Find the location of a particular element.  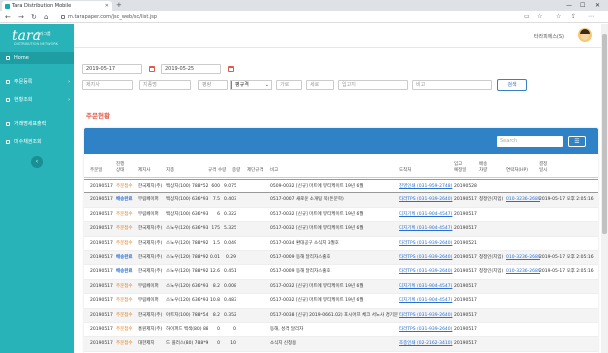

width-input: 가로 is located at coordinates (289, 85).